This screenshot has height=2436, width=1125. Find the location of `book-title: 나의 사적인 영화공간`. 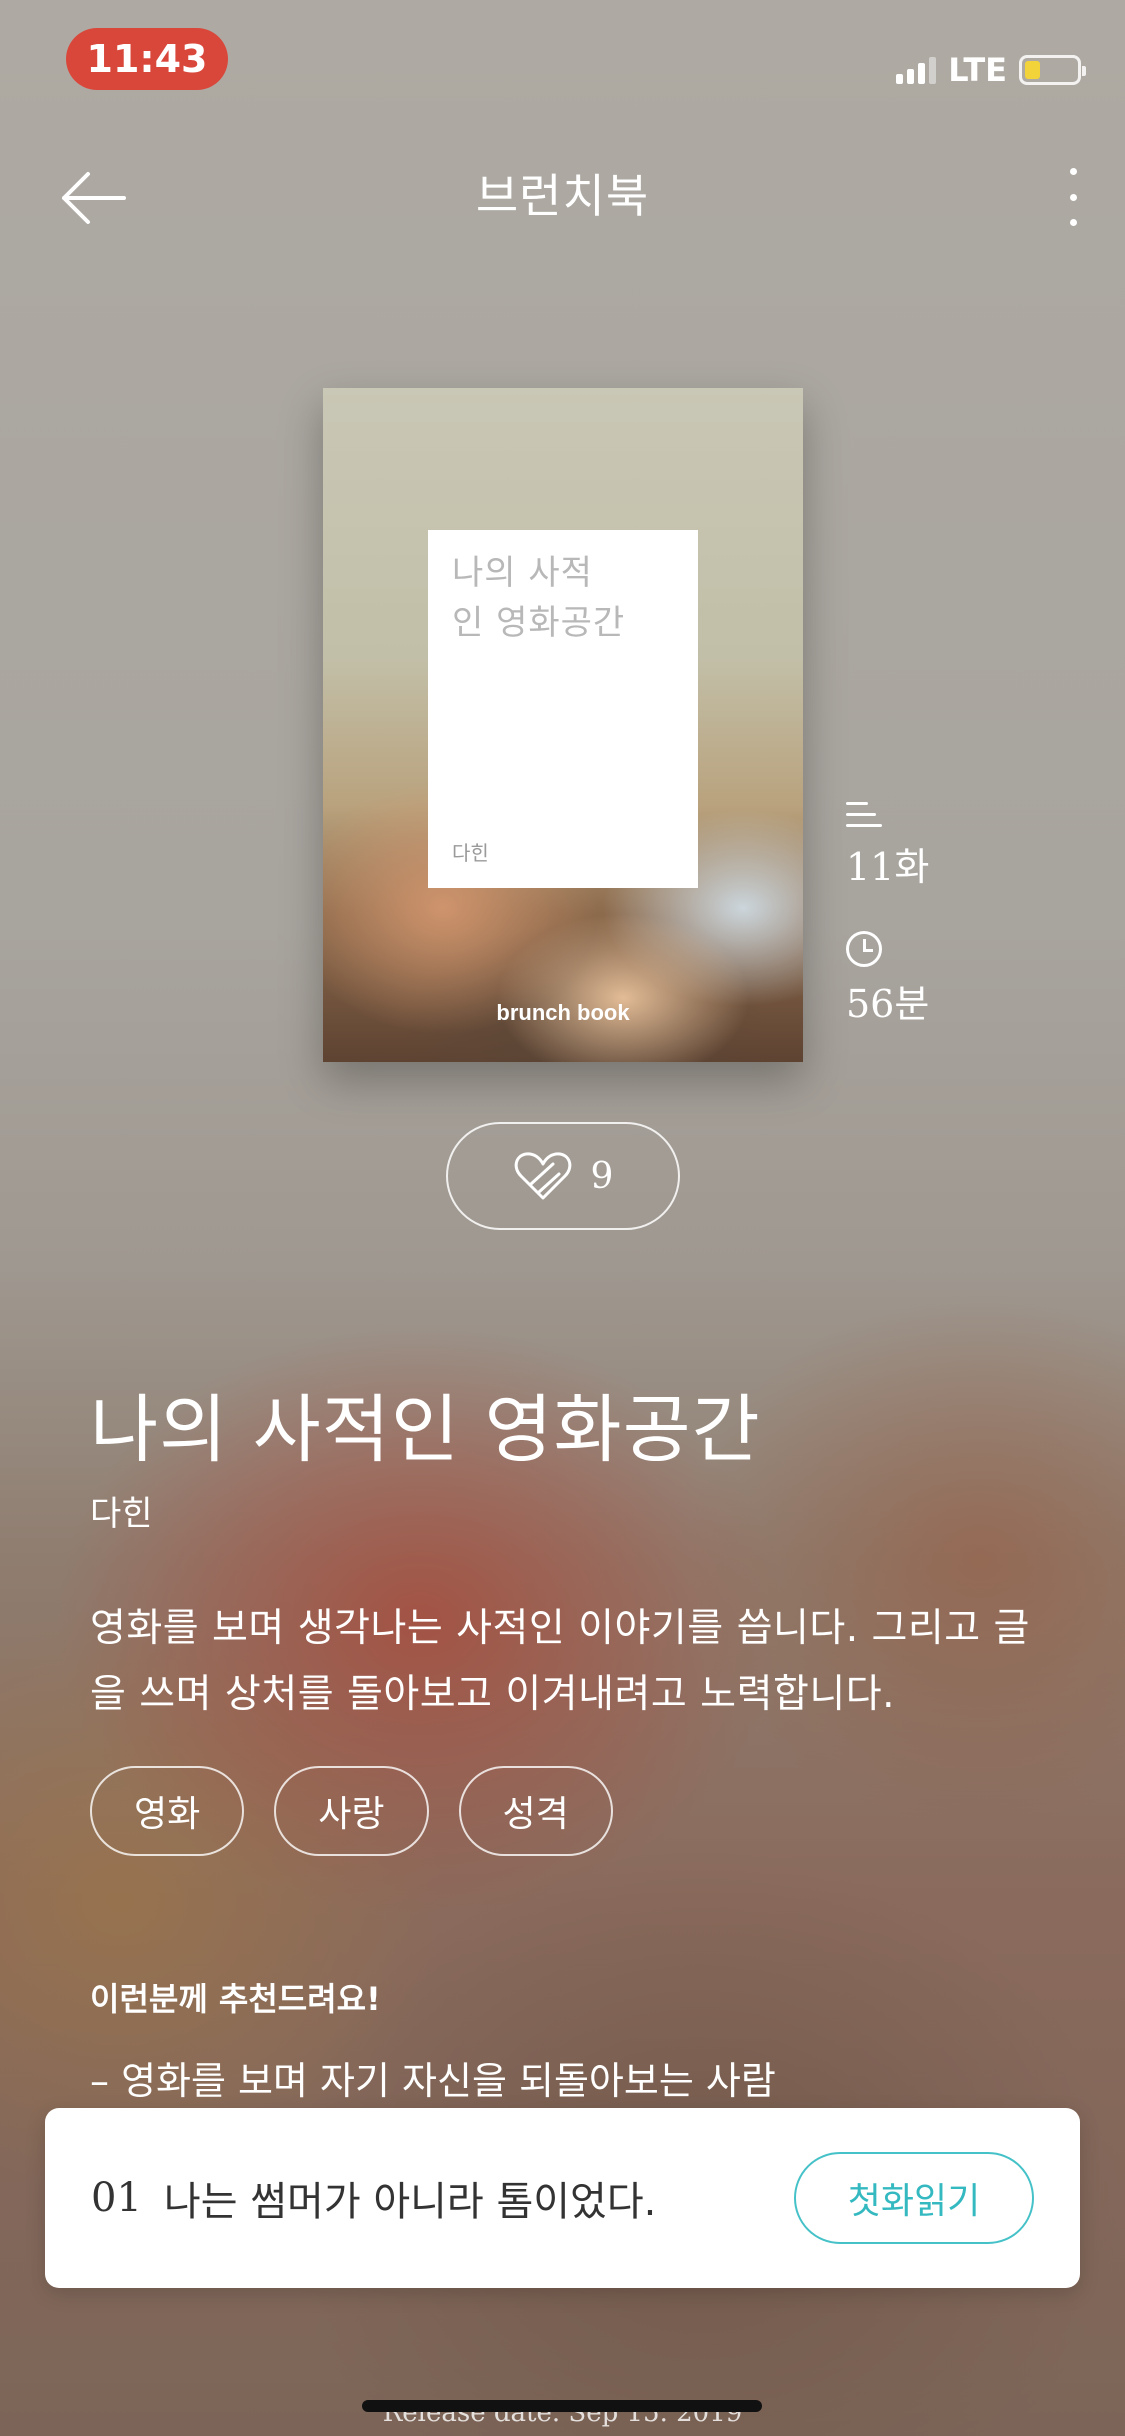

book-title: 나의 사적인 영화공간 is located at coordinates (425, 1430).